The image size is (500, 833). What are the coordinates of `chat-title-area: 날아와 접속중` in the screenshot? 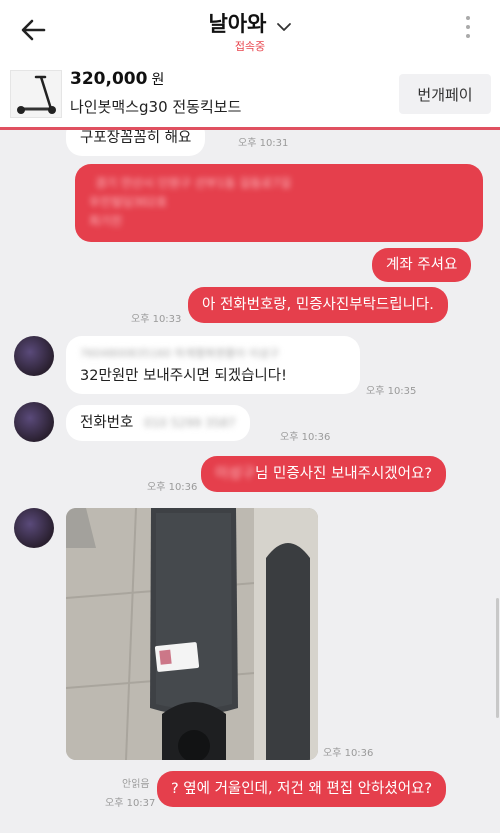 It's located at (250, 31).